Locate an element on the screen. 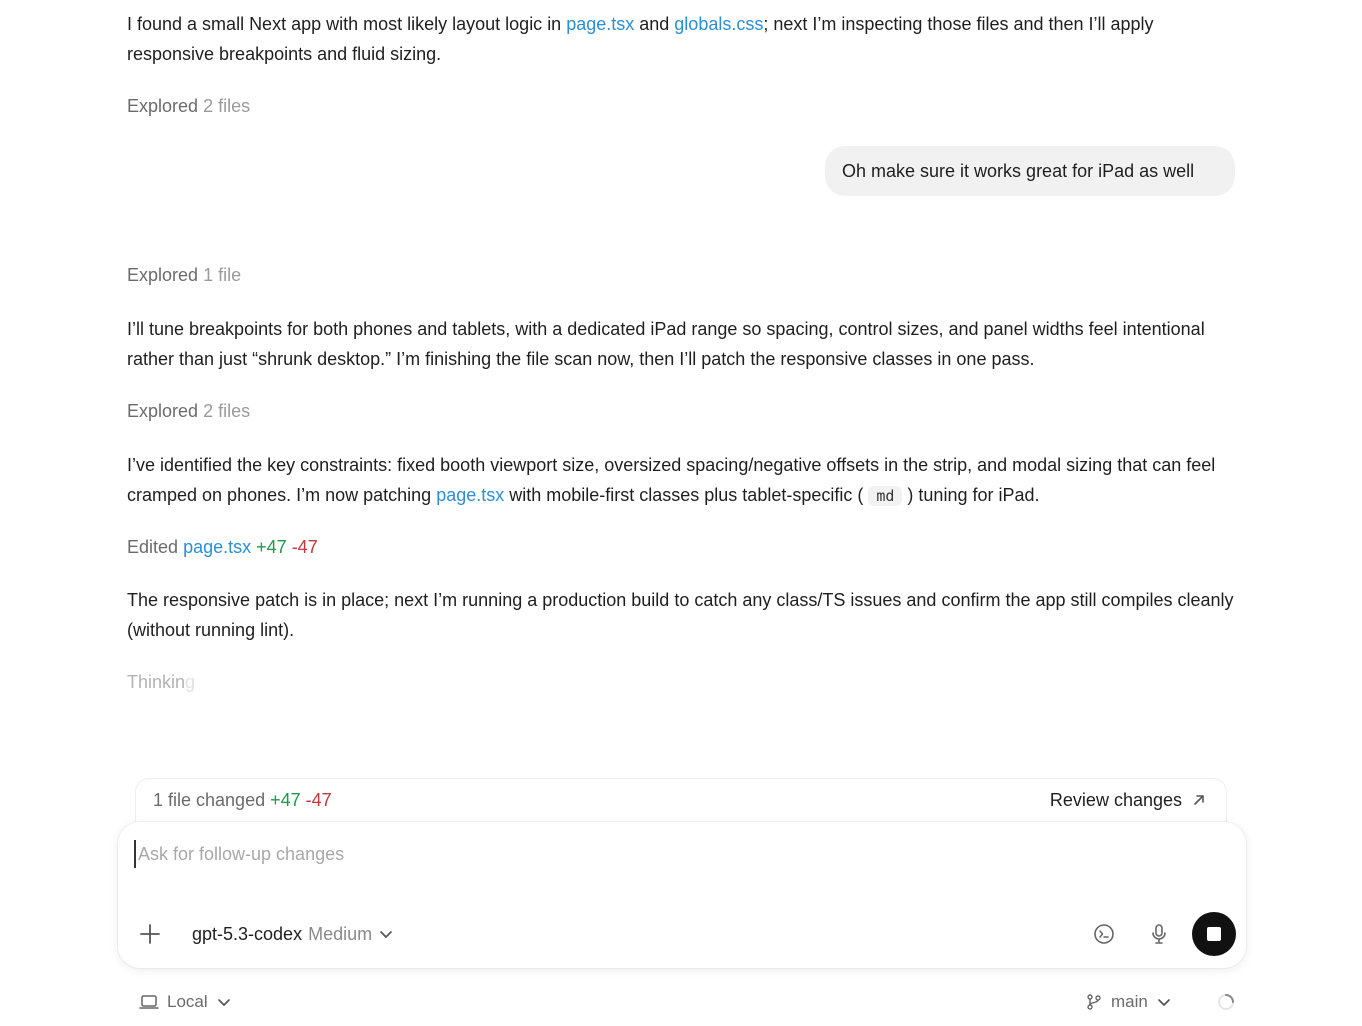 This screenshot has height=1026, width=1362. composer: gpt-5.3-codex Medium is located at coordinates (682, 895).